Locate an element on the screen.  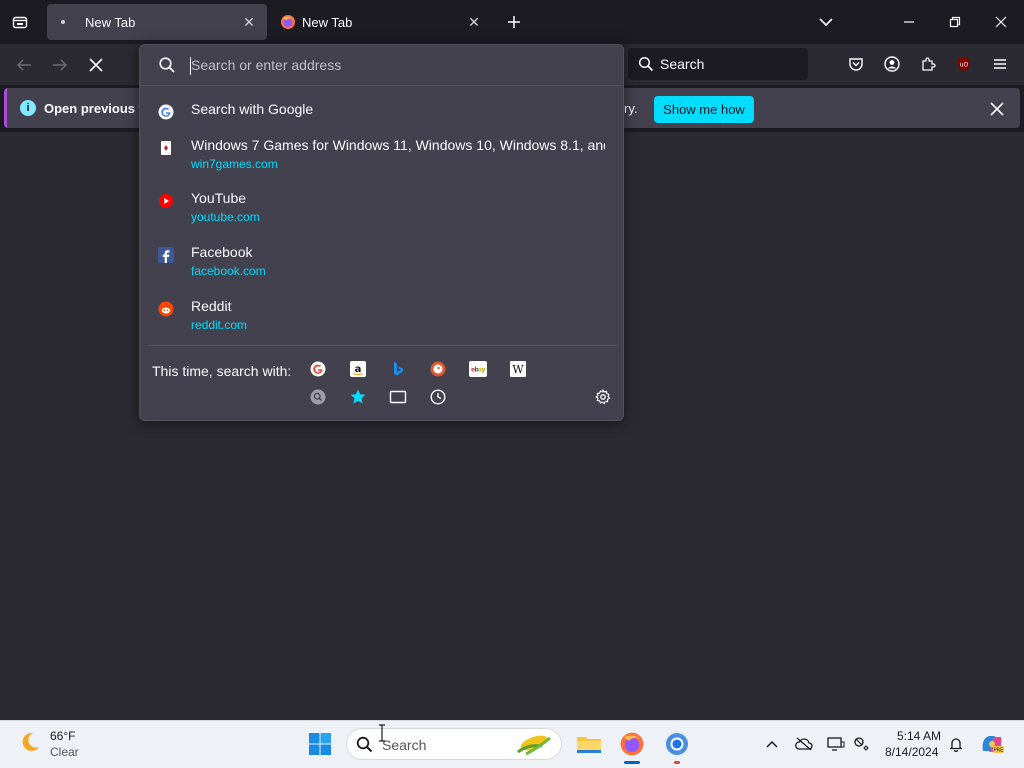
list-all-tabs-button is located at coordinates (826, 22).